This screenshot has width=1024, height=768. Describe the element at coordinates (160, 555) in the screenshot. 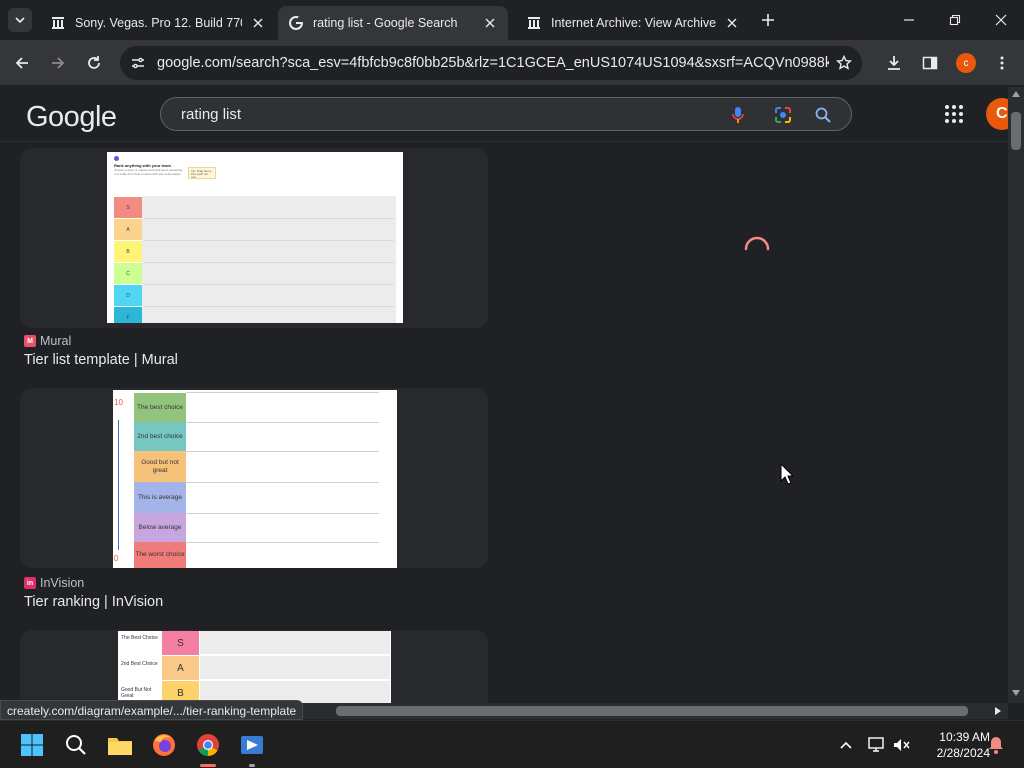

I see `tier-label: The worst choice` at that location.